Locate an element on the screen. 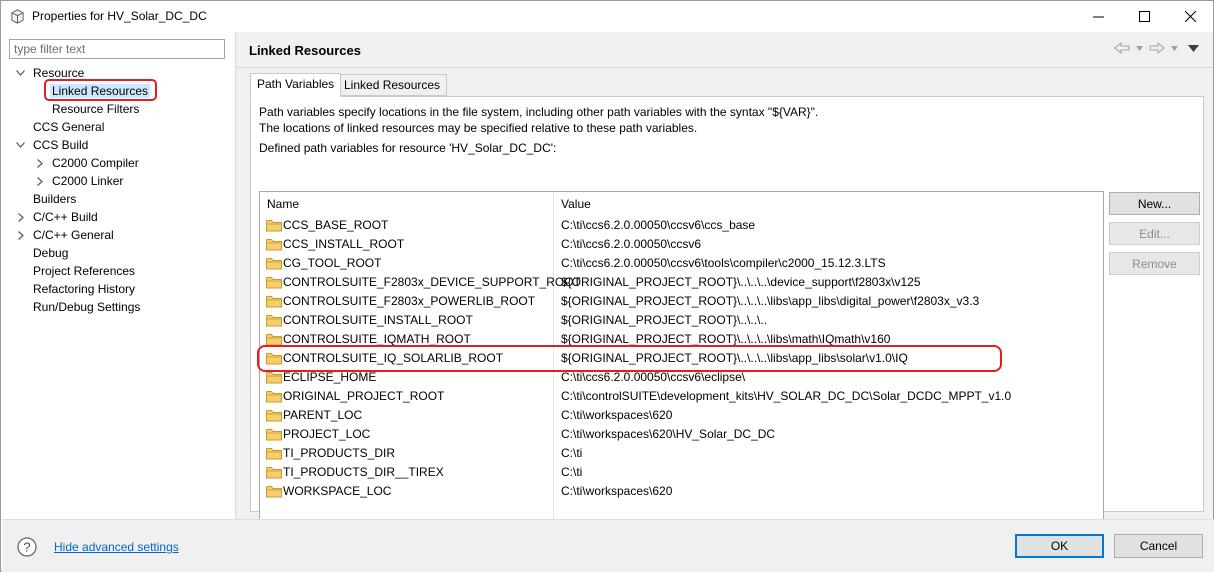  variable-name: CONTROLSUITE_IQ_SOLARLIB_ROOT is located at coordinates (393, 358).